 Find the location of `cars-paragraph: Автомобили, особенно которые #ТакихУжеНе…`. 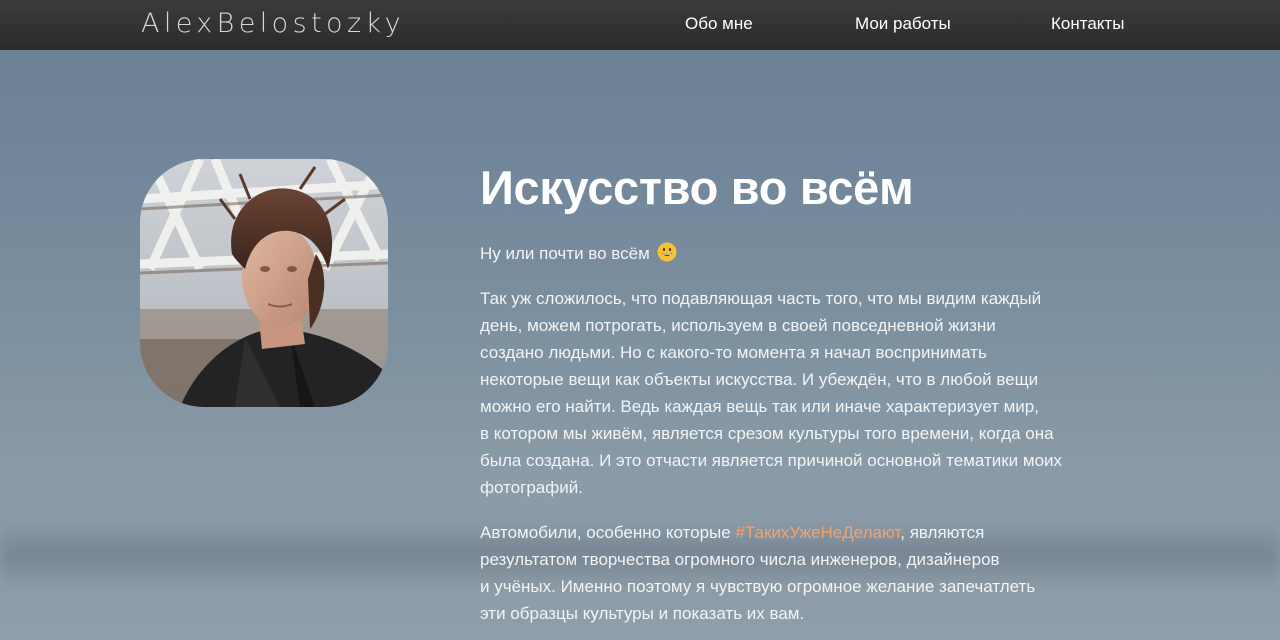

cars-paragraph: Автомобили, особенно которые #ТакихУжеНе… is located at coordinates (775, 573).